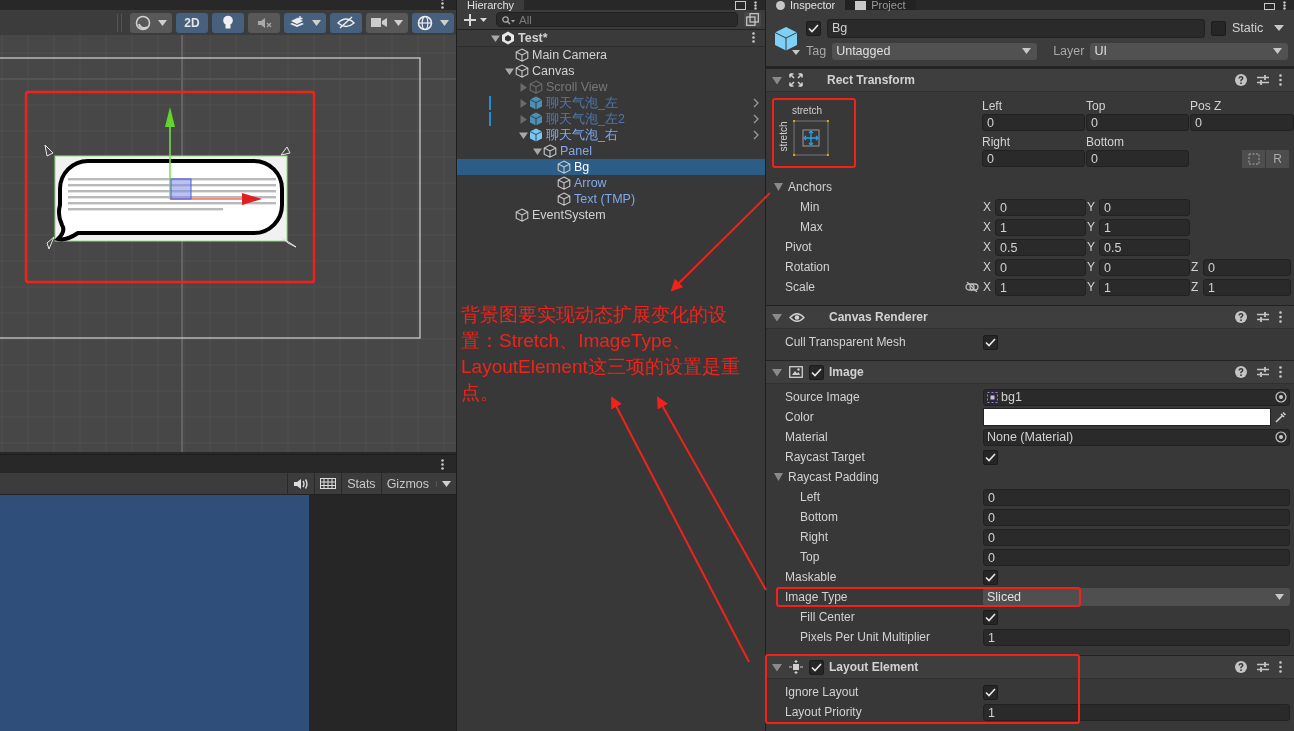 This screenshot has height=731, width=1294. Describe the element at coordinates (611, 55) in the screenshot. I see `tree-item: Main Camera` at that location.